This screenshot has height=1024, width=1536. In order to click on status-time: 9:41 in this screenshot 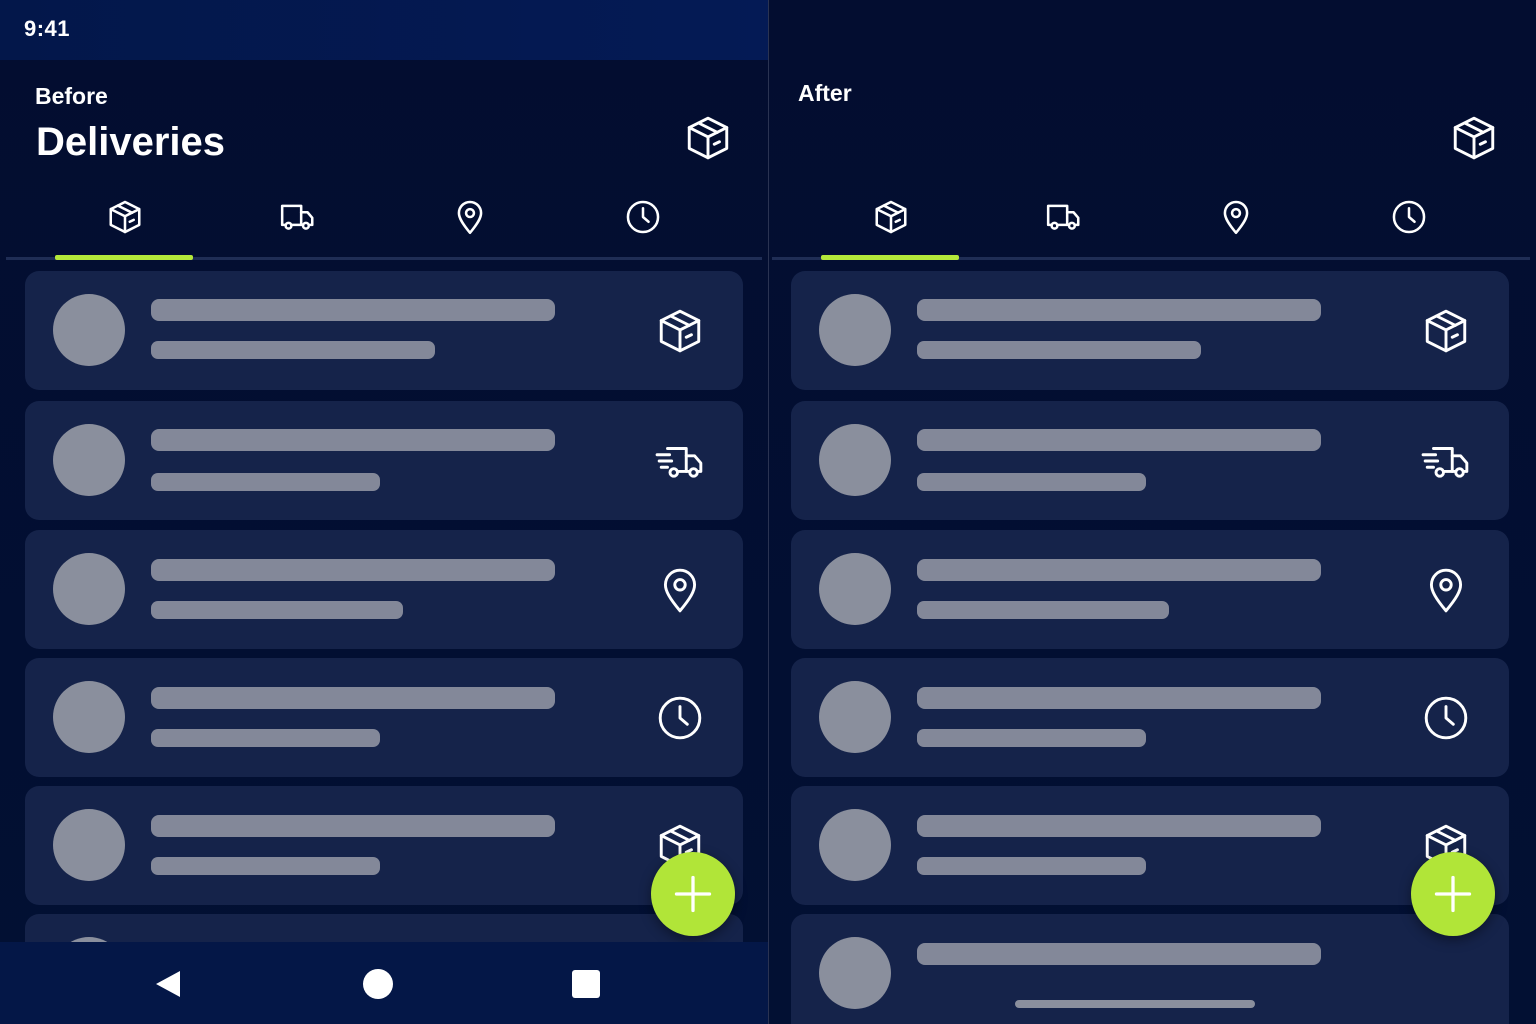, I will do `click(47, 28)`.